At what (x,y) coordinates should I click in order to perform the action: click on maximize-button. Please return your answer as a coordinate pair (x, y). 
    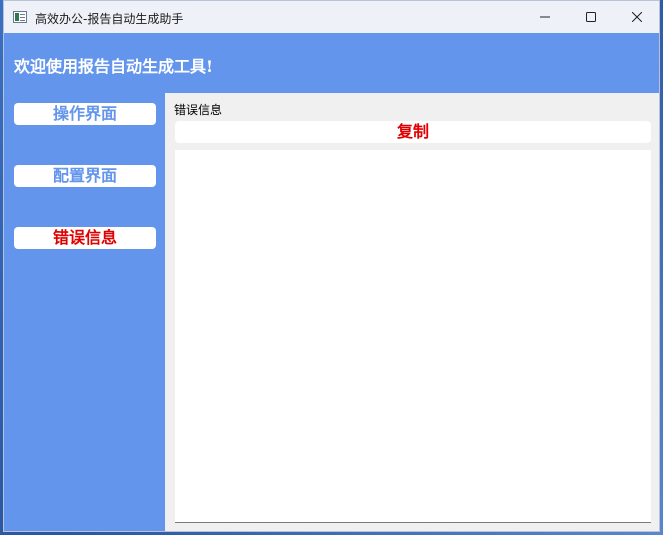
    Looking at the image, I should click on (591, 17).